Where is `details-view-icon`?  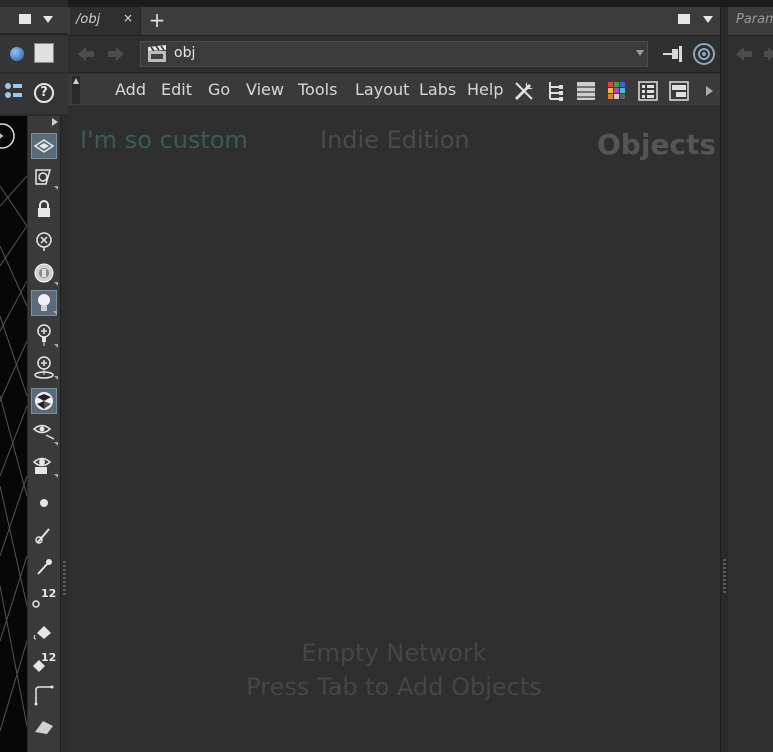
details-view-icon is located at coordinates (648, 91).